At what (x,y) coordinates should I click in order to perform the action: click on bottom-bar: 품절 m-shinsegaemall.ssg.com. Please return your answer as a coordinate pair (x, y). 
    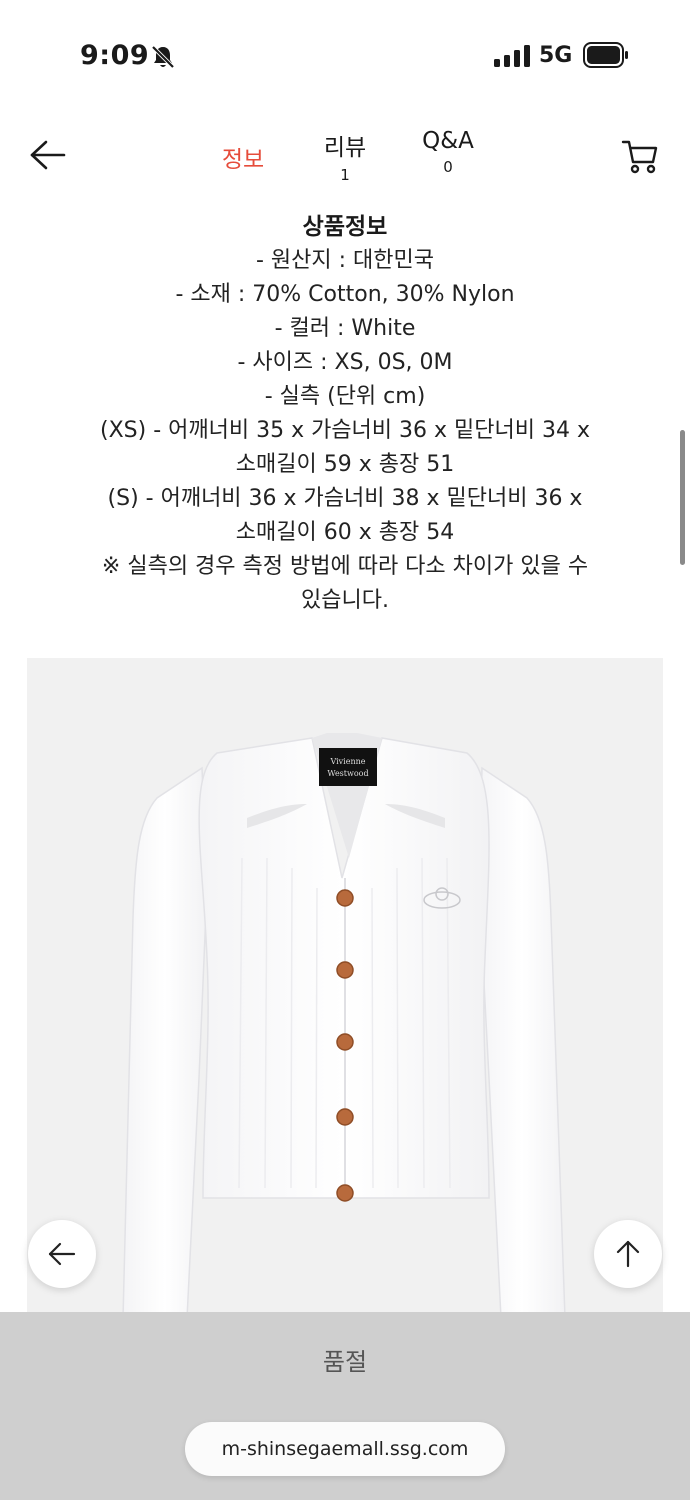
    Looking at the image, I should click on (345, 1406).